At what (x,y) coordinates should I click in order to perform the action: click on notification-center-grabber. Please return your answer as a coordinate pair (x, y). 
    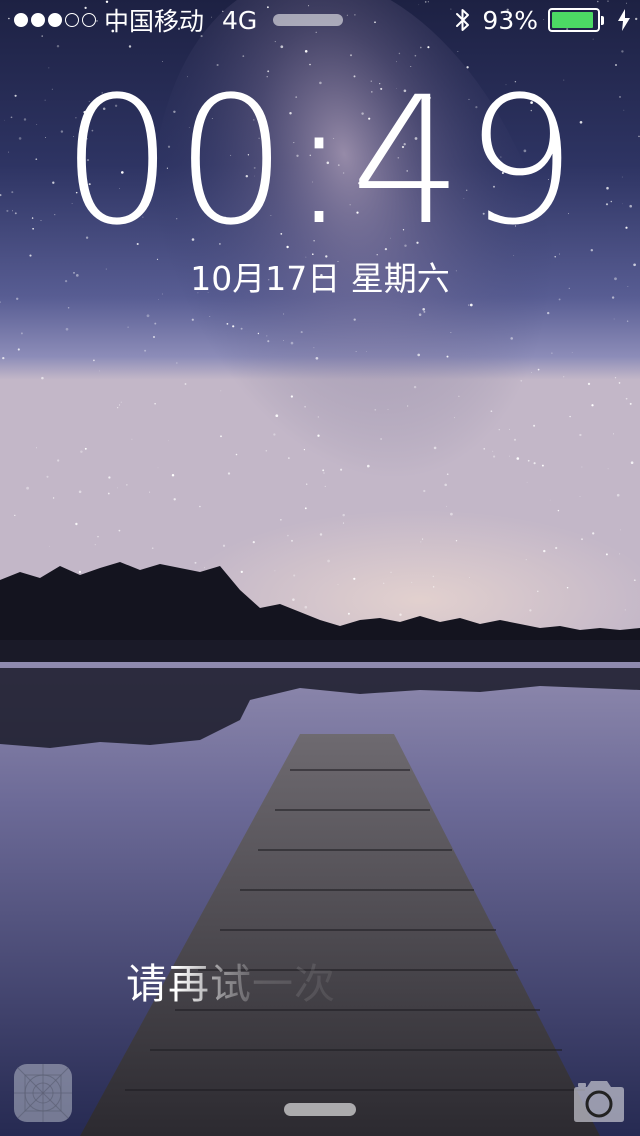
    Looking at the image, I should click on (308, 20).